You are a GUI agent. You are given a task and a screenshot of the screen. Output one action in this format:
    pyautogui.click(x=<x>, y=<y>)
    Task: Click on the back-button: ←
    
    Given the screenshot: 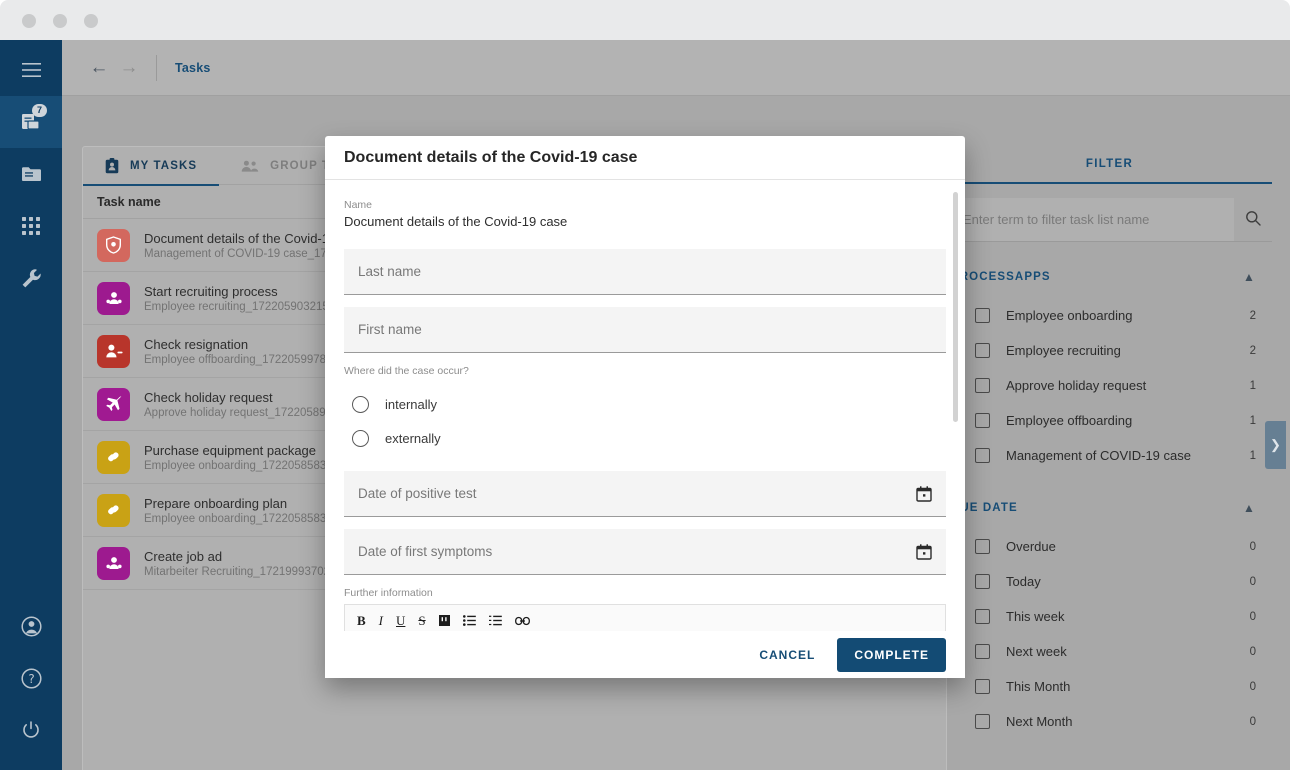 What is the action you would take?
    pyautogui.click(x=99, y=68)
    